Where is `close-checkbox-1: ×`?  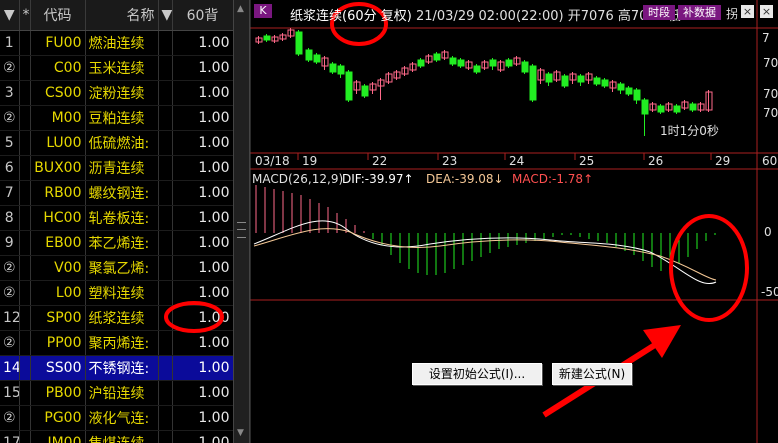
close-checkbox-1: × is located at coordinates (747, 11).